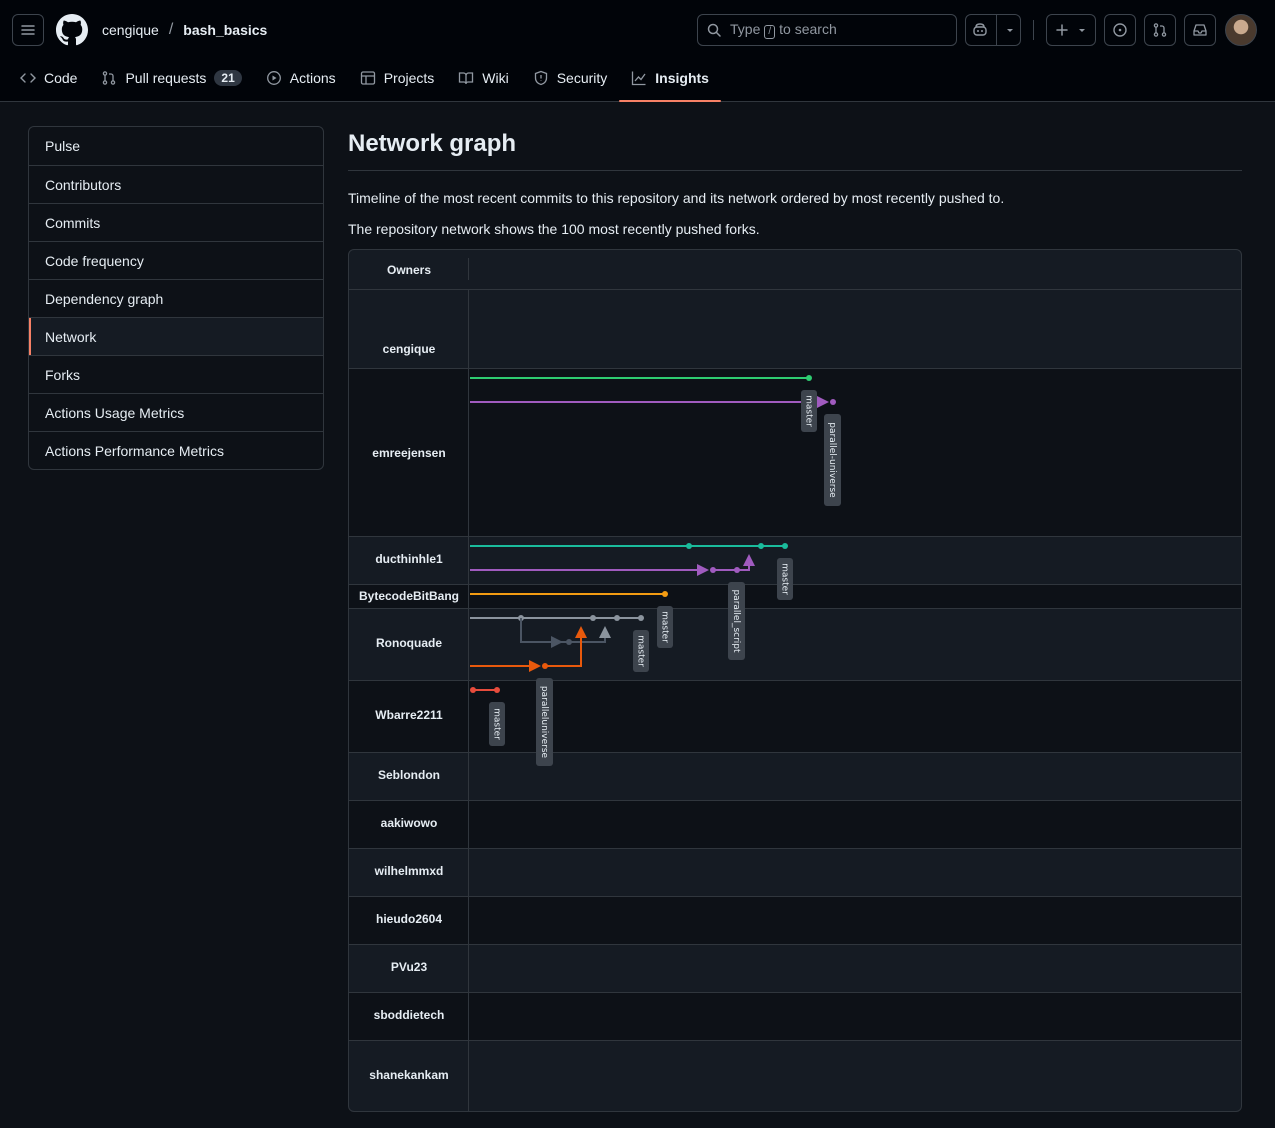 The image size is (1275, 1128). What do you see at coordinates (176, 260) in the screenshot?
I see `sidebar-item-code-frequency: Code frequency` at bounding box center [176, 260].